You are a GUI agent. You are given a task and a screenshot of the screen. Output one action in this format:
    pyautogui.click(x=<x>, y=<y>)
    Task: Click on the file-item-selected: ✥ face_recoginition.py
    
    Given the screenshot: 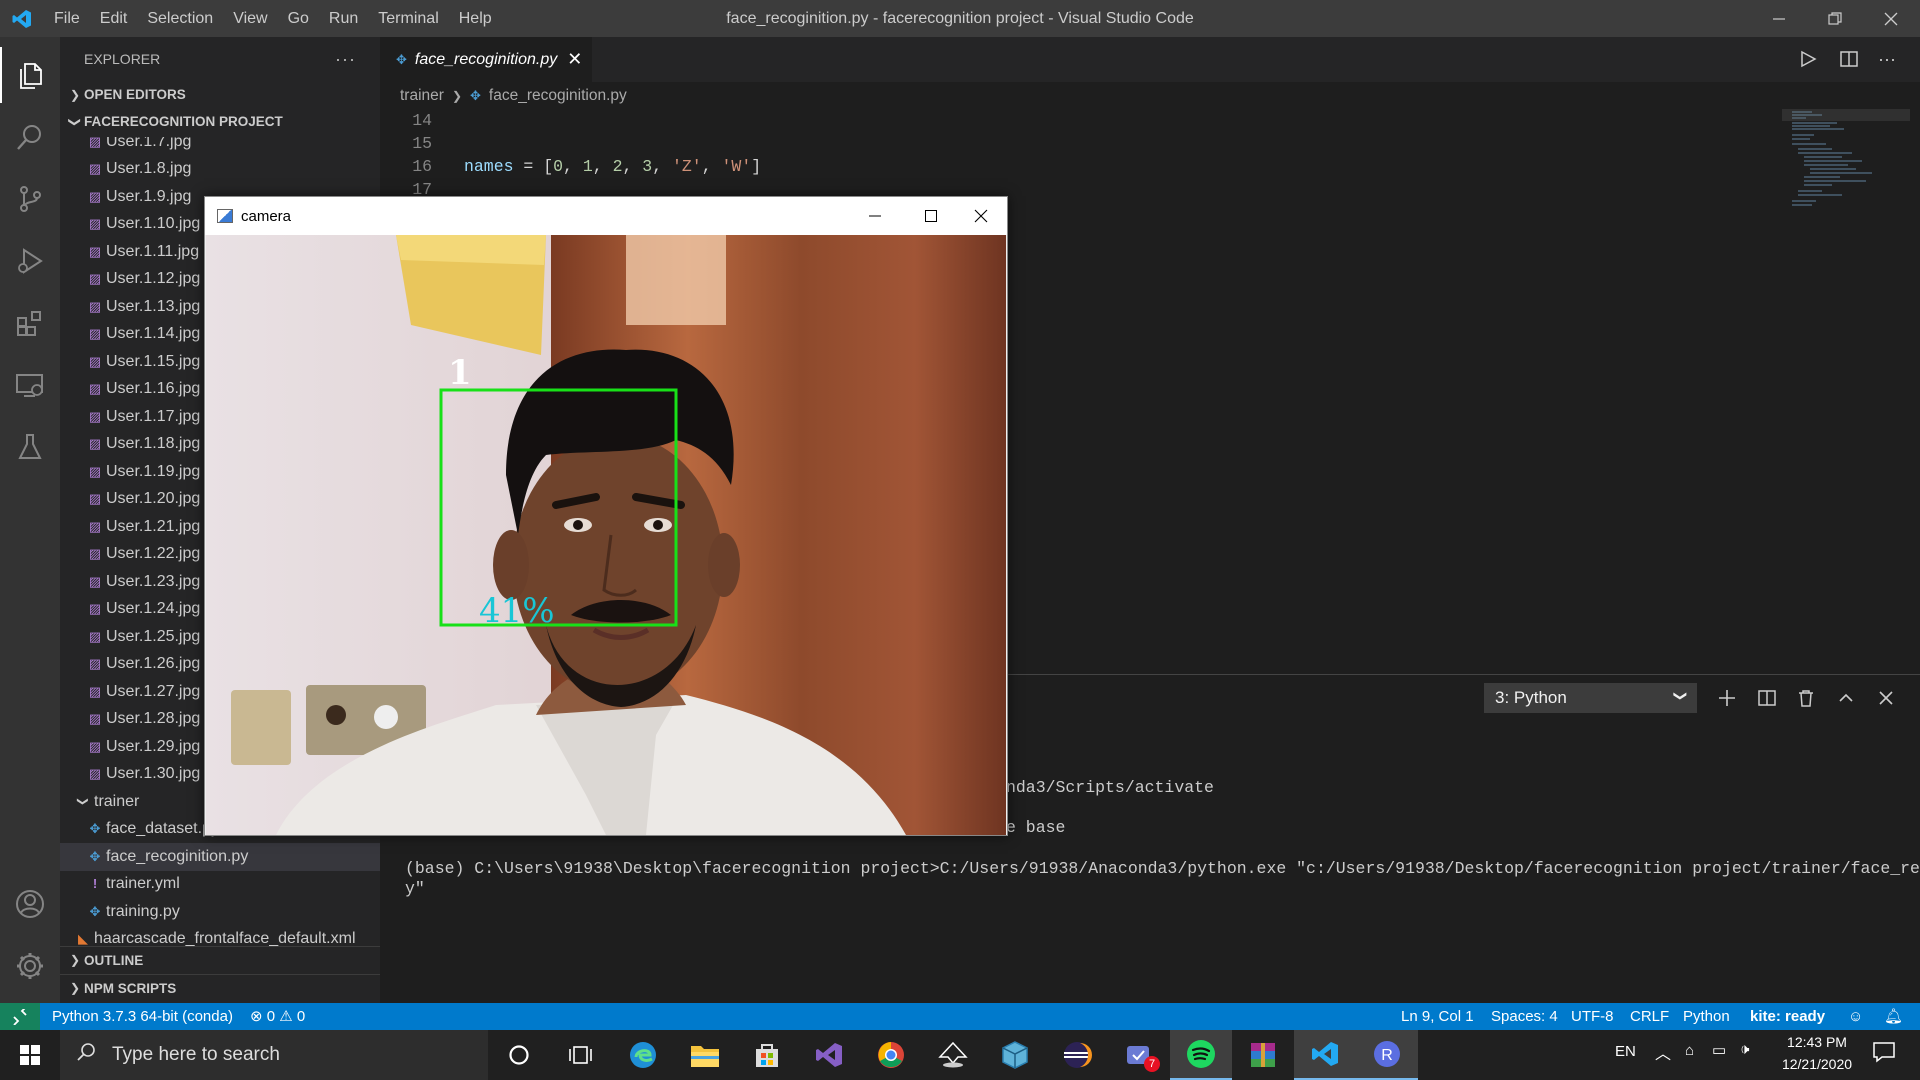 What is the action you would take?
    pyautogui.click(x=220, y=857)
    